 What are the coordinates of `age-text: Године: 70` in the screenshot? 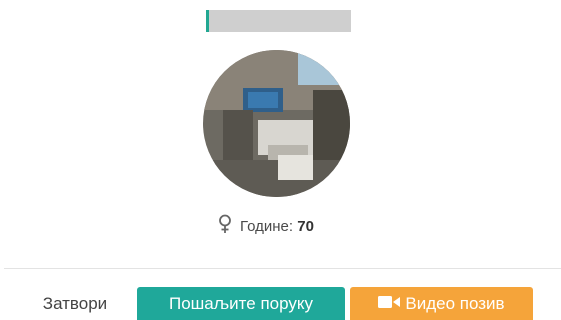 It's located at (277, 226).